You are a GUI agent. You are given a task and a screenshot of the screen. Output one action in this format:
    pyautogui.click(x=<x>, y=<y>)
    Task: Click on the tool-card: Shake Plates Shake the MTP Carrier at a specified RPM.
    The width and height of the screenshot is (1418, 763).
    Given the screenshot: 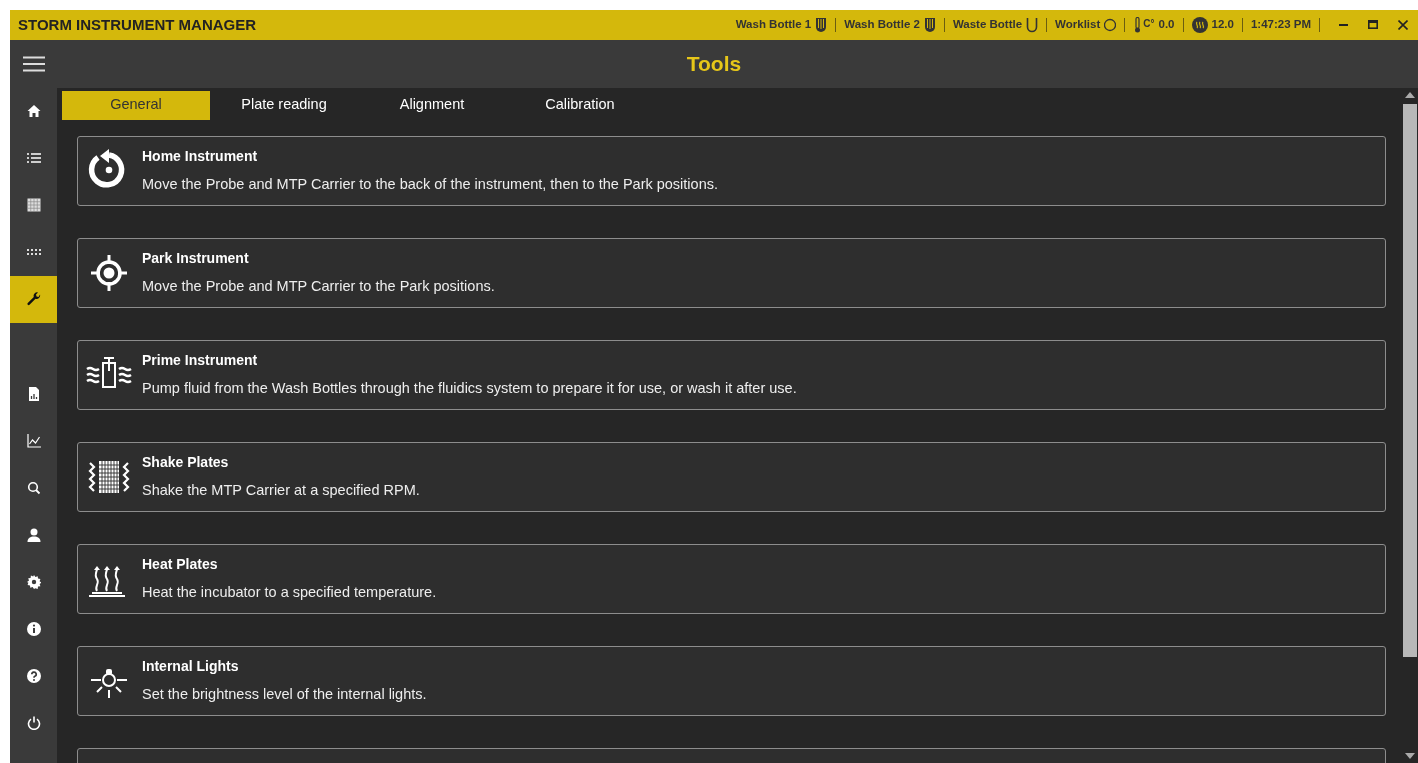 What is the action you would take?
    pyautogui.click(x=731, y=476)
    